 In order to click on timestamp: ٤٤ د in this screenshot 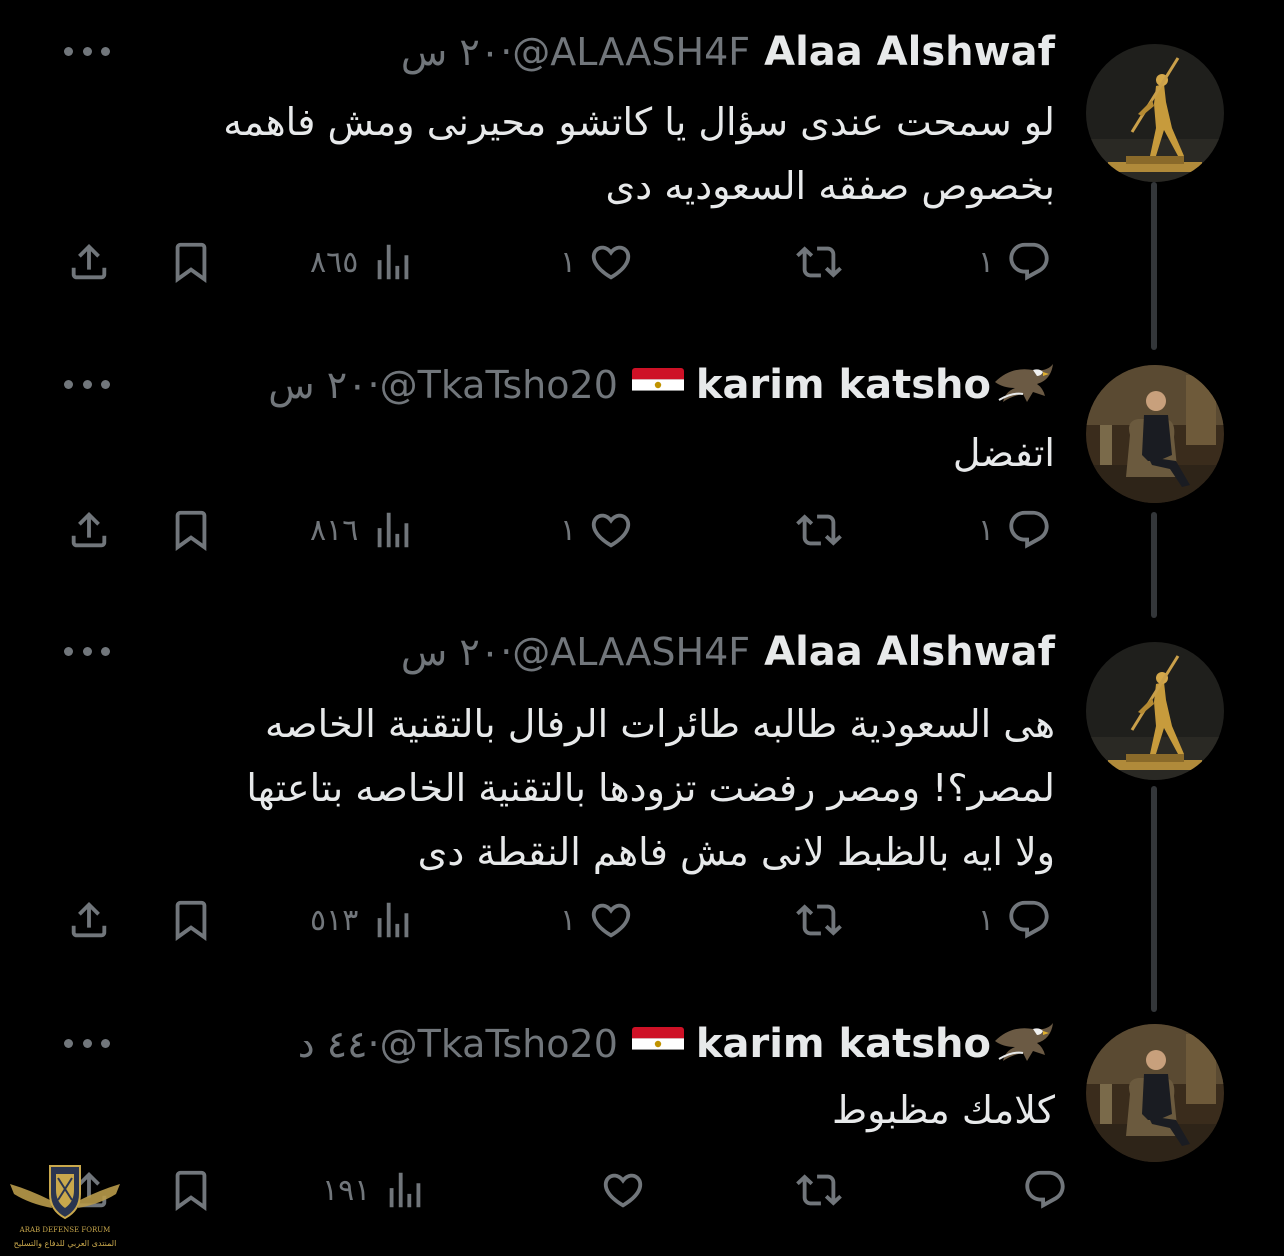, I will do `click(332, 1044)`.